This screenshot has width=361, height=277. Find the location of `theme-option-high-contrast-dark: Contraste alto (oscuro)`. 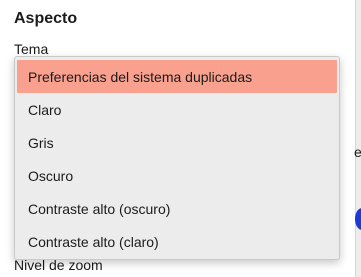

theme-option-high-contrast-dark: Contraste alto (oscuro) is located at coordinates (177, 208).